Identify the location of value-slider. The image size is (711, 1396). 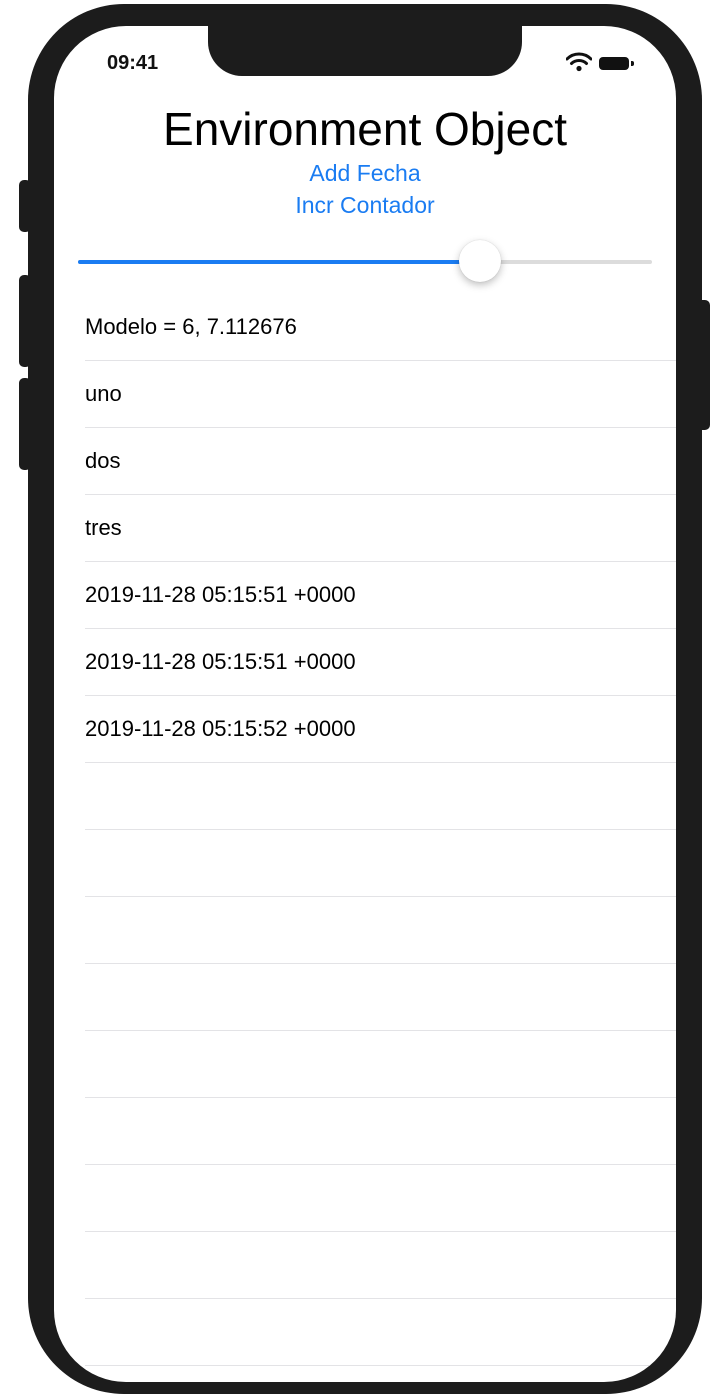
(365, 262).